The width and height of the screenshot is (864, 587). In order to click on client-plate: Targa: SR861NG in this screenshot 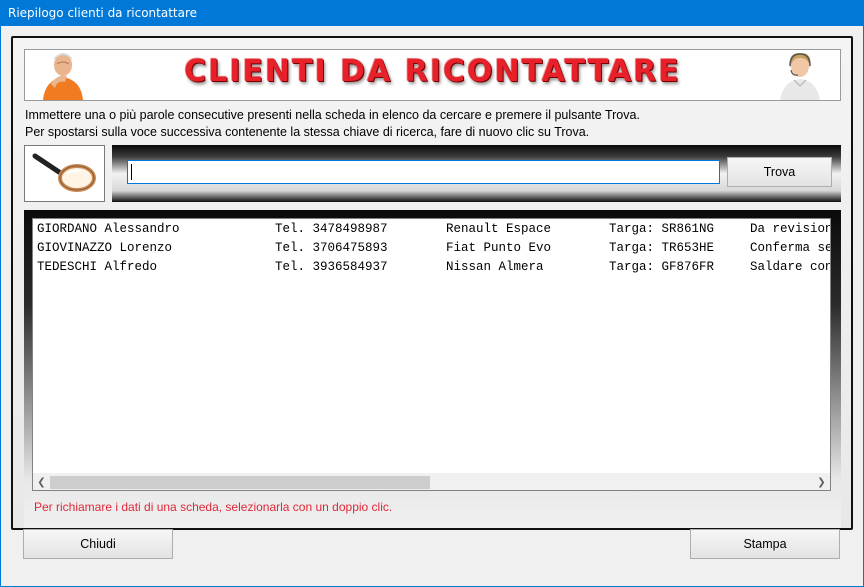, I will do `click(662, 229)`.